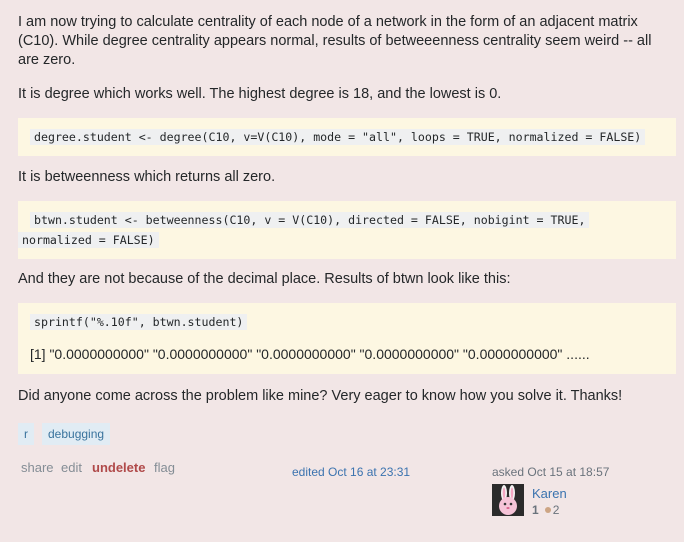 The width and height of the screenshot is (684, 542). I want to click on flag-link: flag, so click(164, 467).